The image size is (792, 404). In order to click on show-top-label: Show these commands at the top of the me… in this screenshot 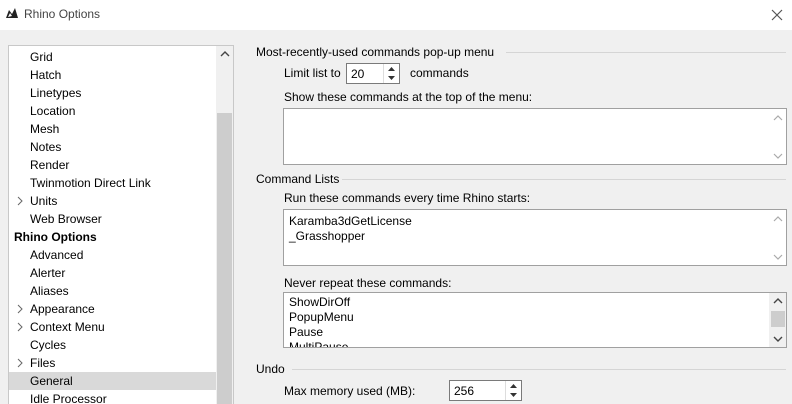, I will do `click(408, 97)`.